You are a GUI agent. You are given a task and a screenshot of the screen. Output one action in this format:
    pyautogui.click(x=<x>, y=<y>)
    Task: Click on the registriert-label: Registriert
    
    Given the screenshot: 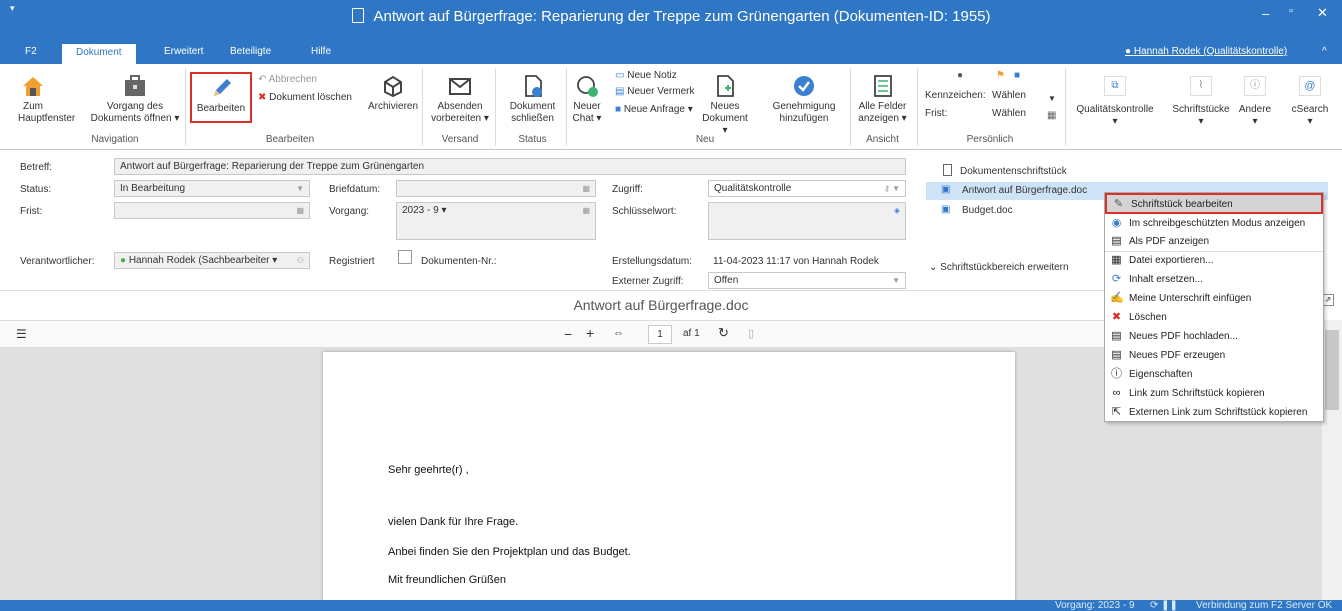 What is the action you would take?
    pyautogui.click(x=352, y=261)
    